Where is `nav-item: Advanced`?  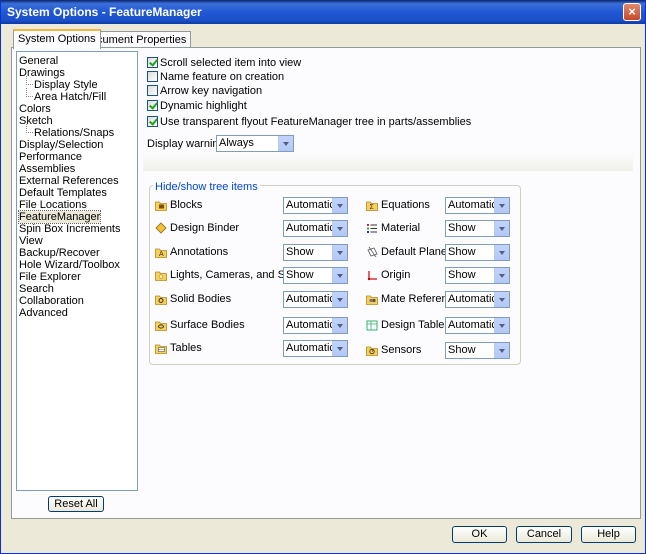
nav-item: Advanced is located at coordinates (43, 313).